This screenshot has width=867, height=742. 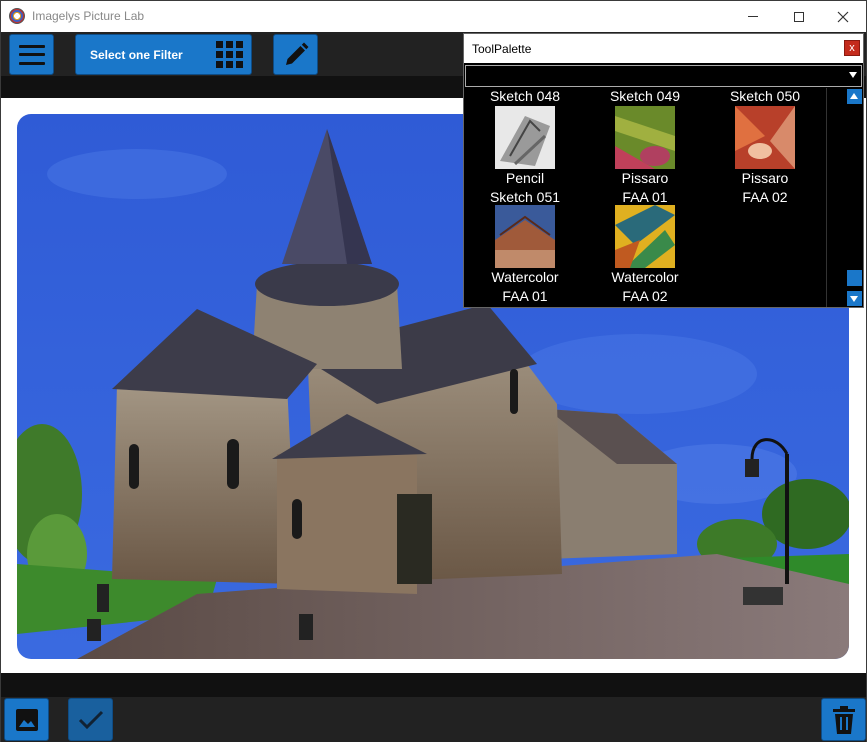 I want to click on image-icon, so click(x=26, y=719).